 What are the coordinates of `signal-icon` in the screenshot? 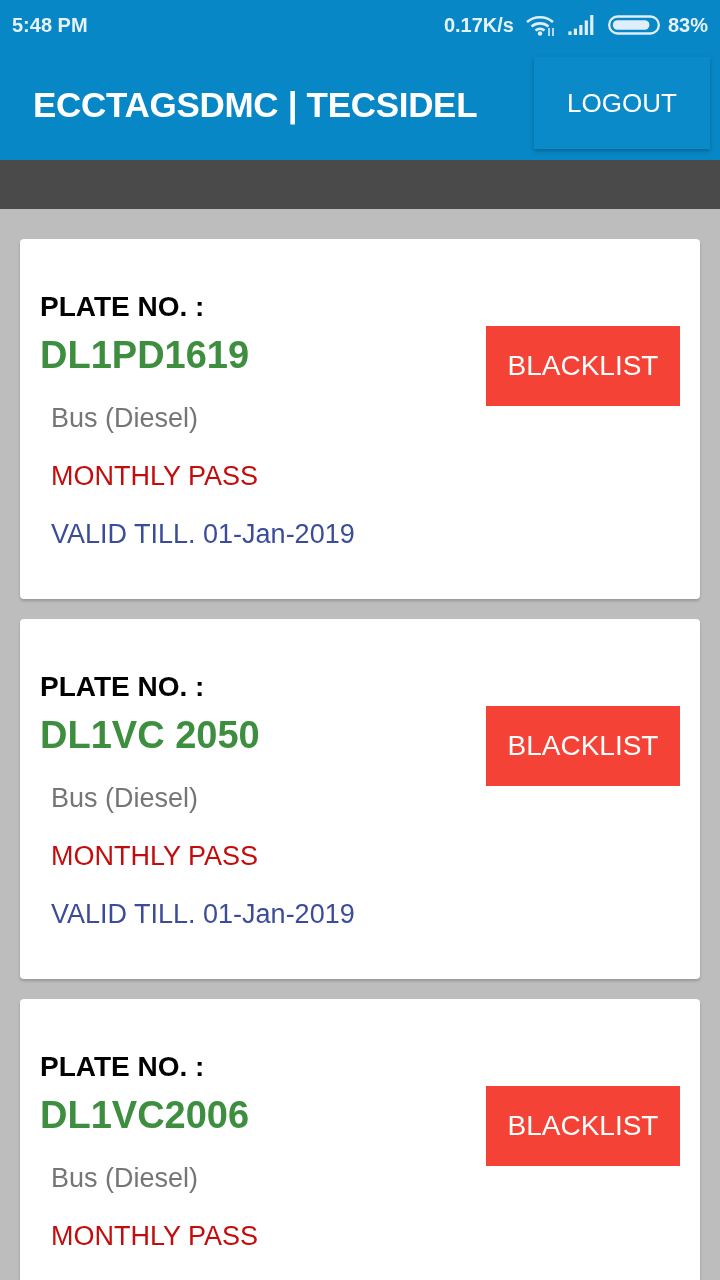 It's located at (581, 25).